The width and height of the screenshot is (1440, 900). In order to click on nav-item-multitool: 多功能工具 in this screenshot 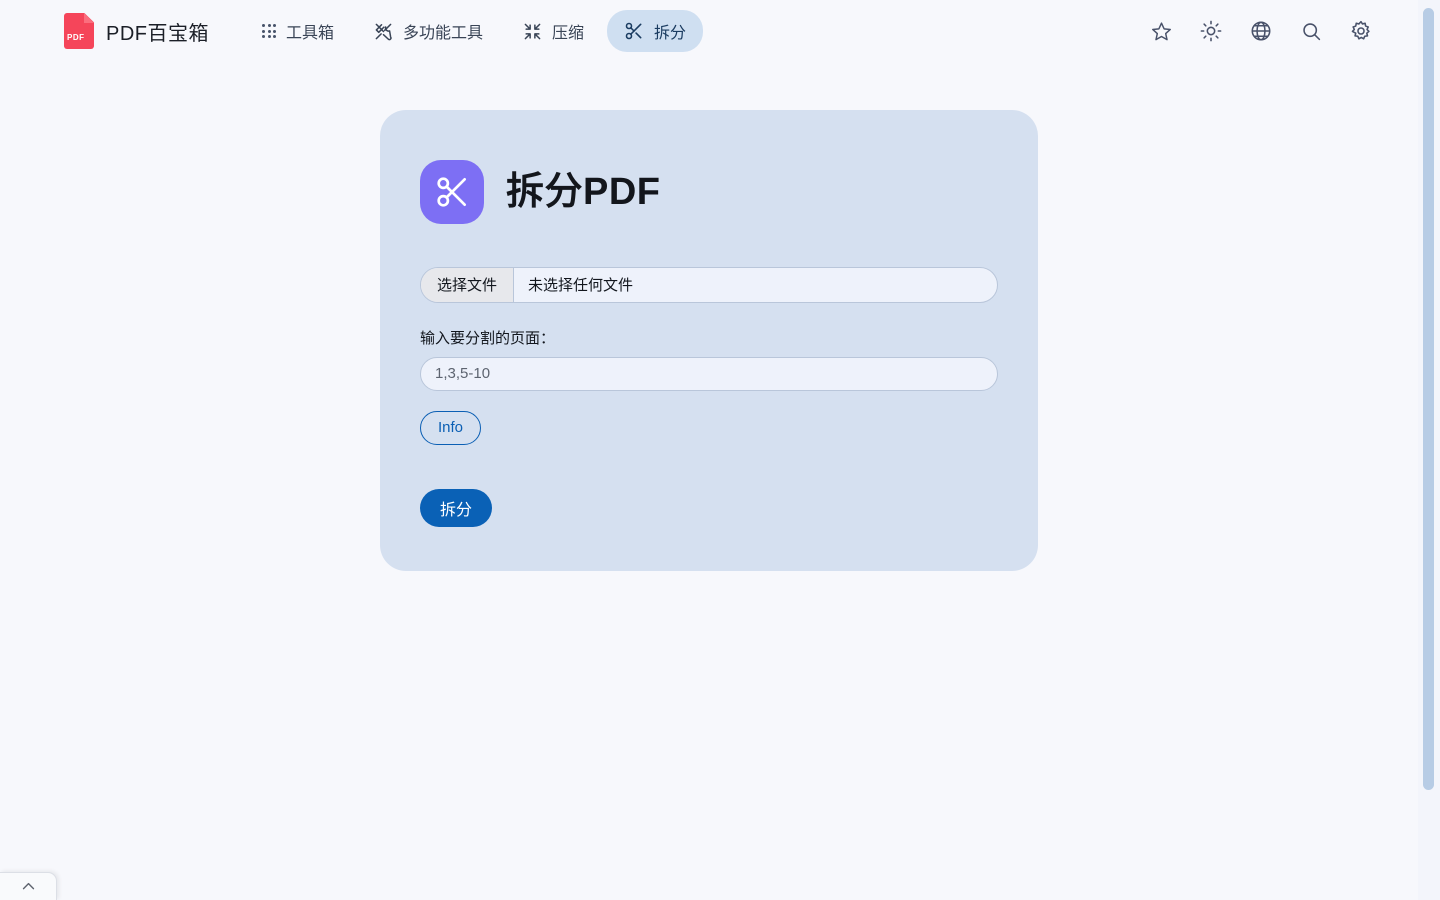, I will do `click(428, 31)`.